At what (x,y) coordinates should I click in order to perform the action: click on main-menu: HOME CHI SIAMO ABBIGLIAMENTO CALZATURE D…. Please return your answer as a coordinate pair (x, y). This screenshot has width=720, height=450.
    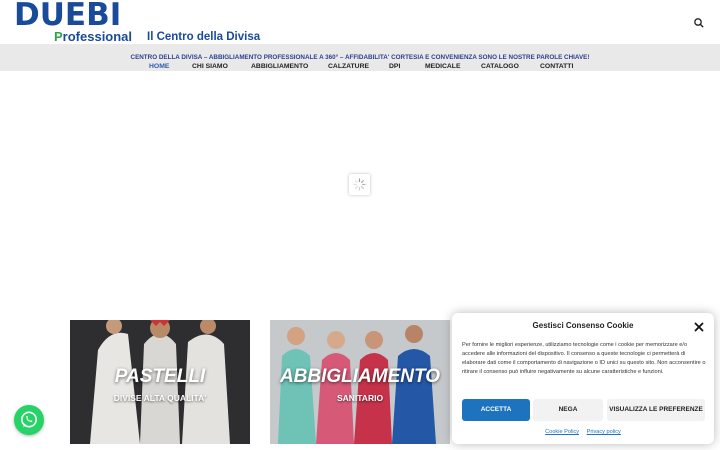
    Looking at the image, I should click on (360, 67).